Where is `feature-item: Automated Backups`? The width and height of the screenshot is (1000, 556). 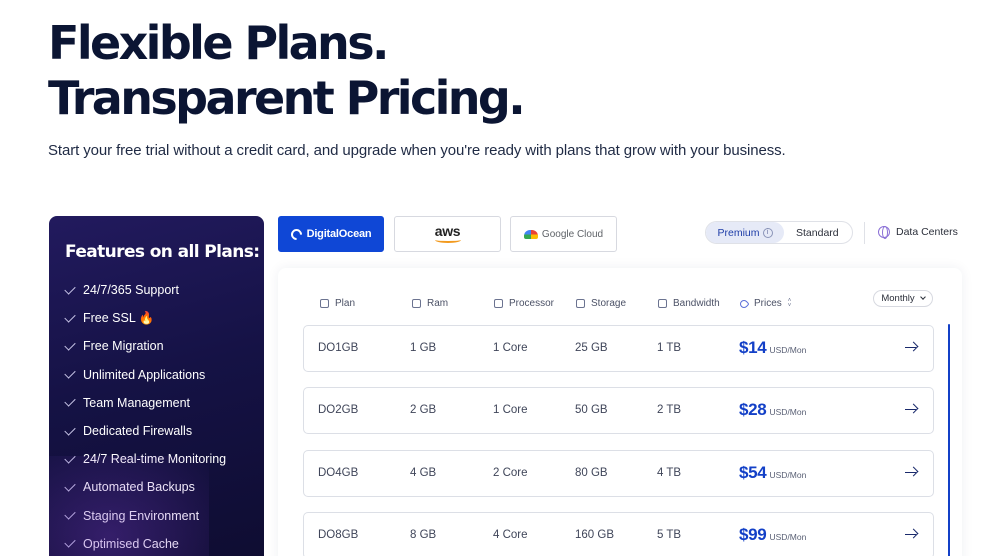
feature-item: Automated Backups is located at coordinates (145, 487).